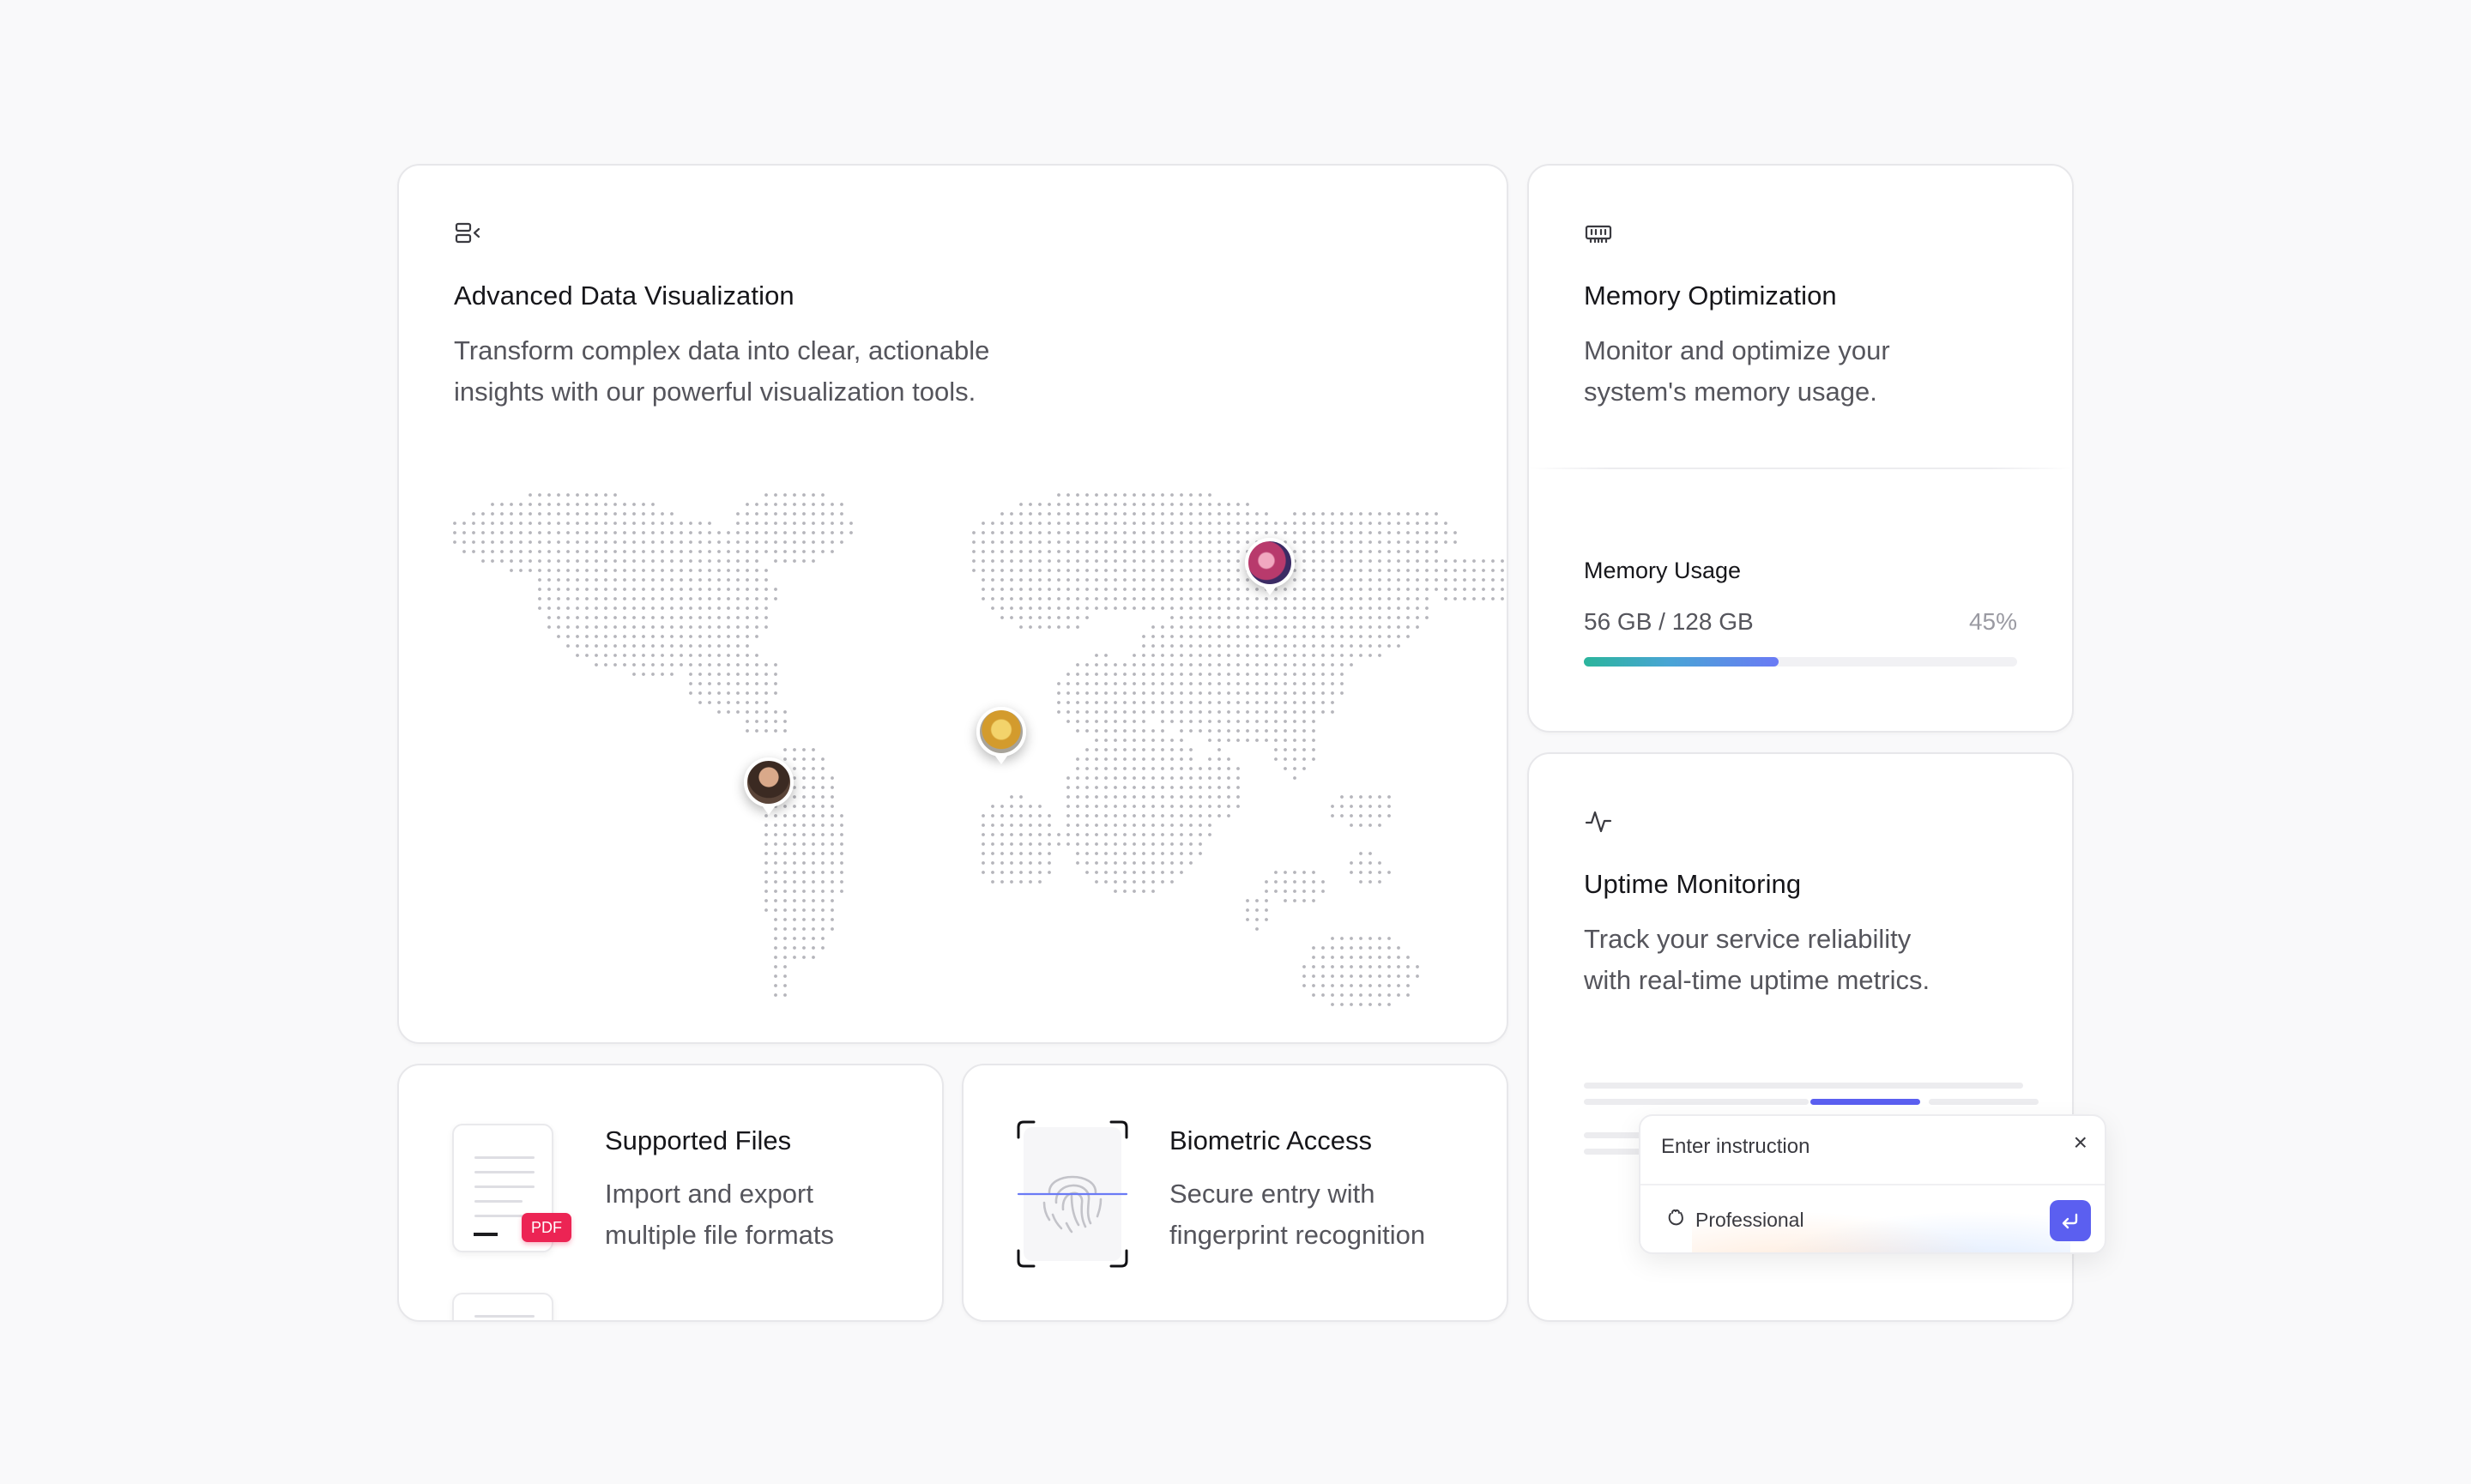 Image resolution: width=2471 pixels, height=1484 pixels. Describe the element at coordinates (1865, 1102) in the screenshot. I see `uptime-bar-active` at that location.